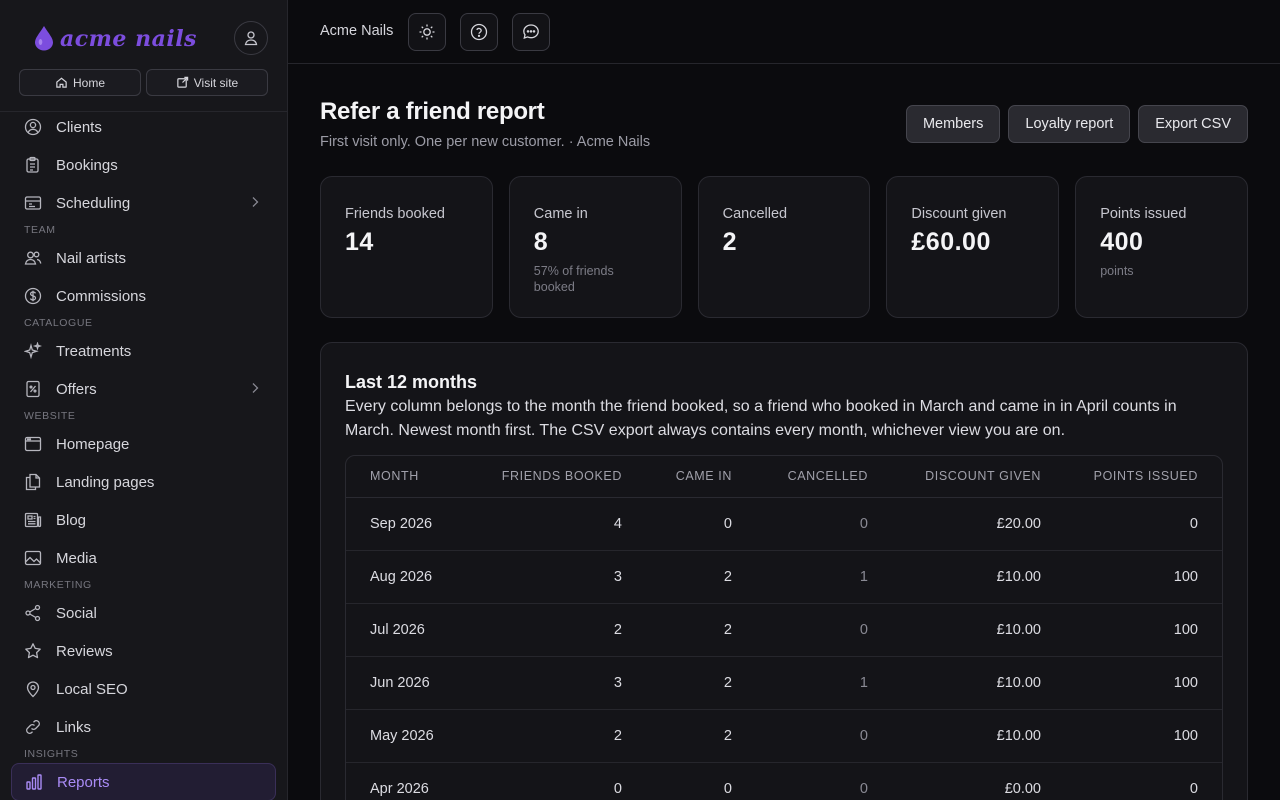  I want to click on stat-card-discount-given: Discount given £60.00, so click(973, 247).